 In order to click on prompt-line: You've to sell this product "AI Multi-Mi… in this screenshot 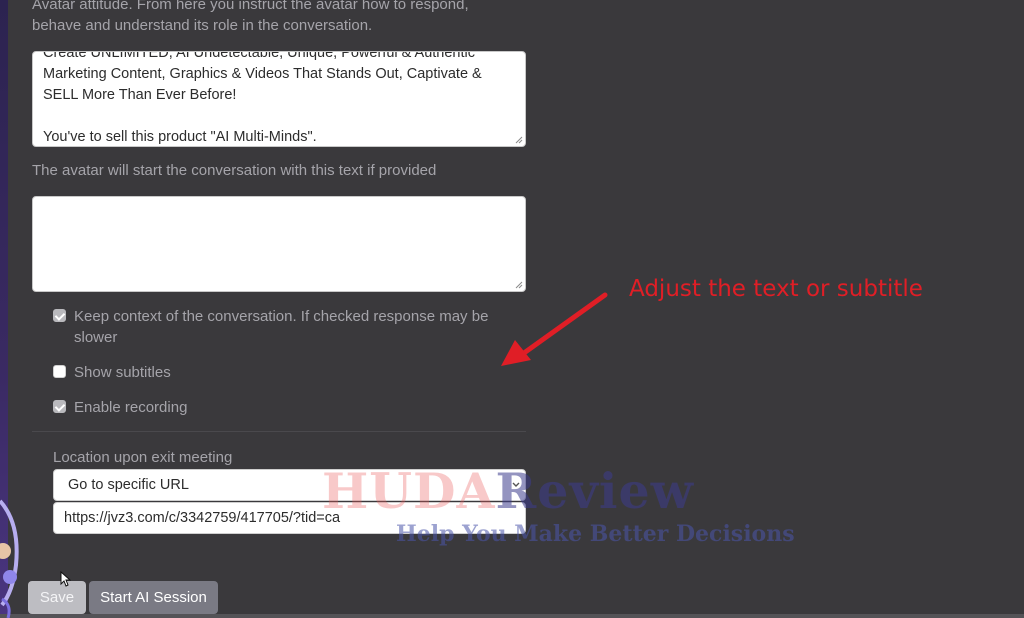, I will do `click(180, 137)`.